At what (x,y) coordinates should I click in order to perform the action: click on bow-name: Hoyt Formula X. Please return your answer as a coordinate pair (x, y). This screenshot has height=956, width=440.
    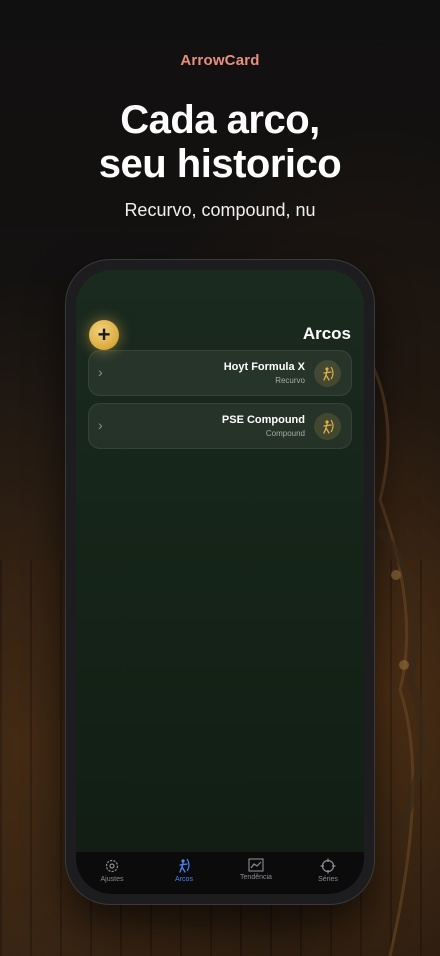
    Looking at the image, I should click on (264, 367).